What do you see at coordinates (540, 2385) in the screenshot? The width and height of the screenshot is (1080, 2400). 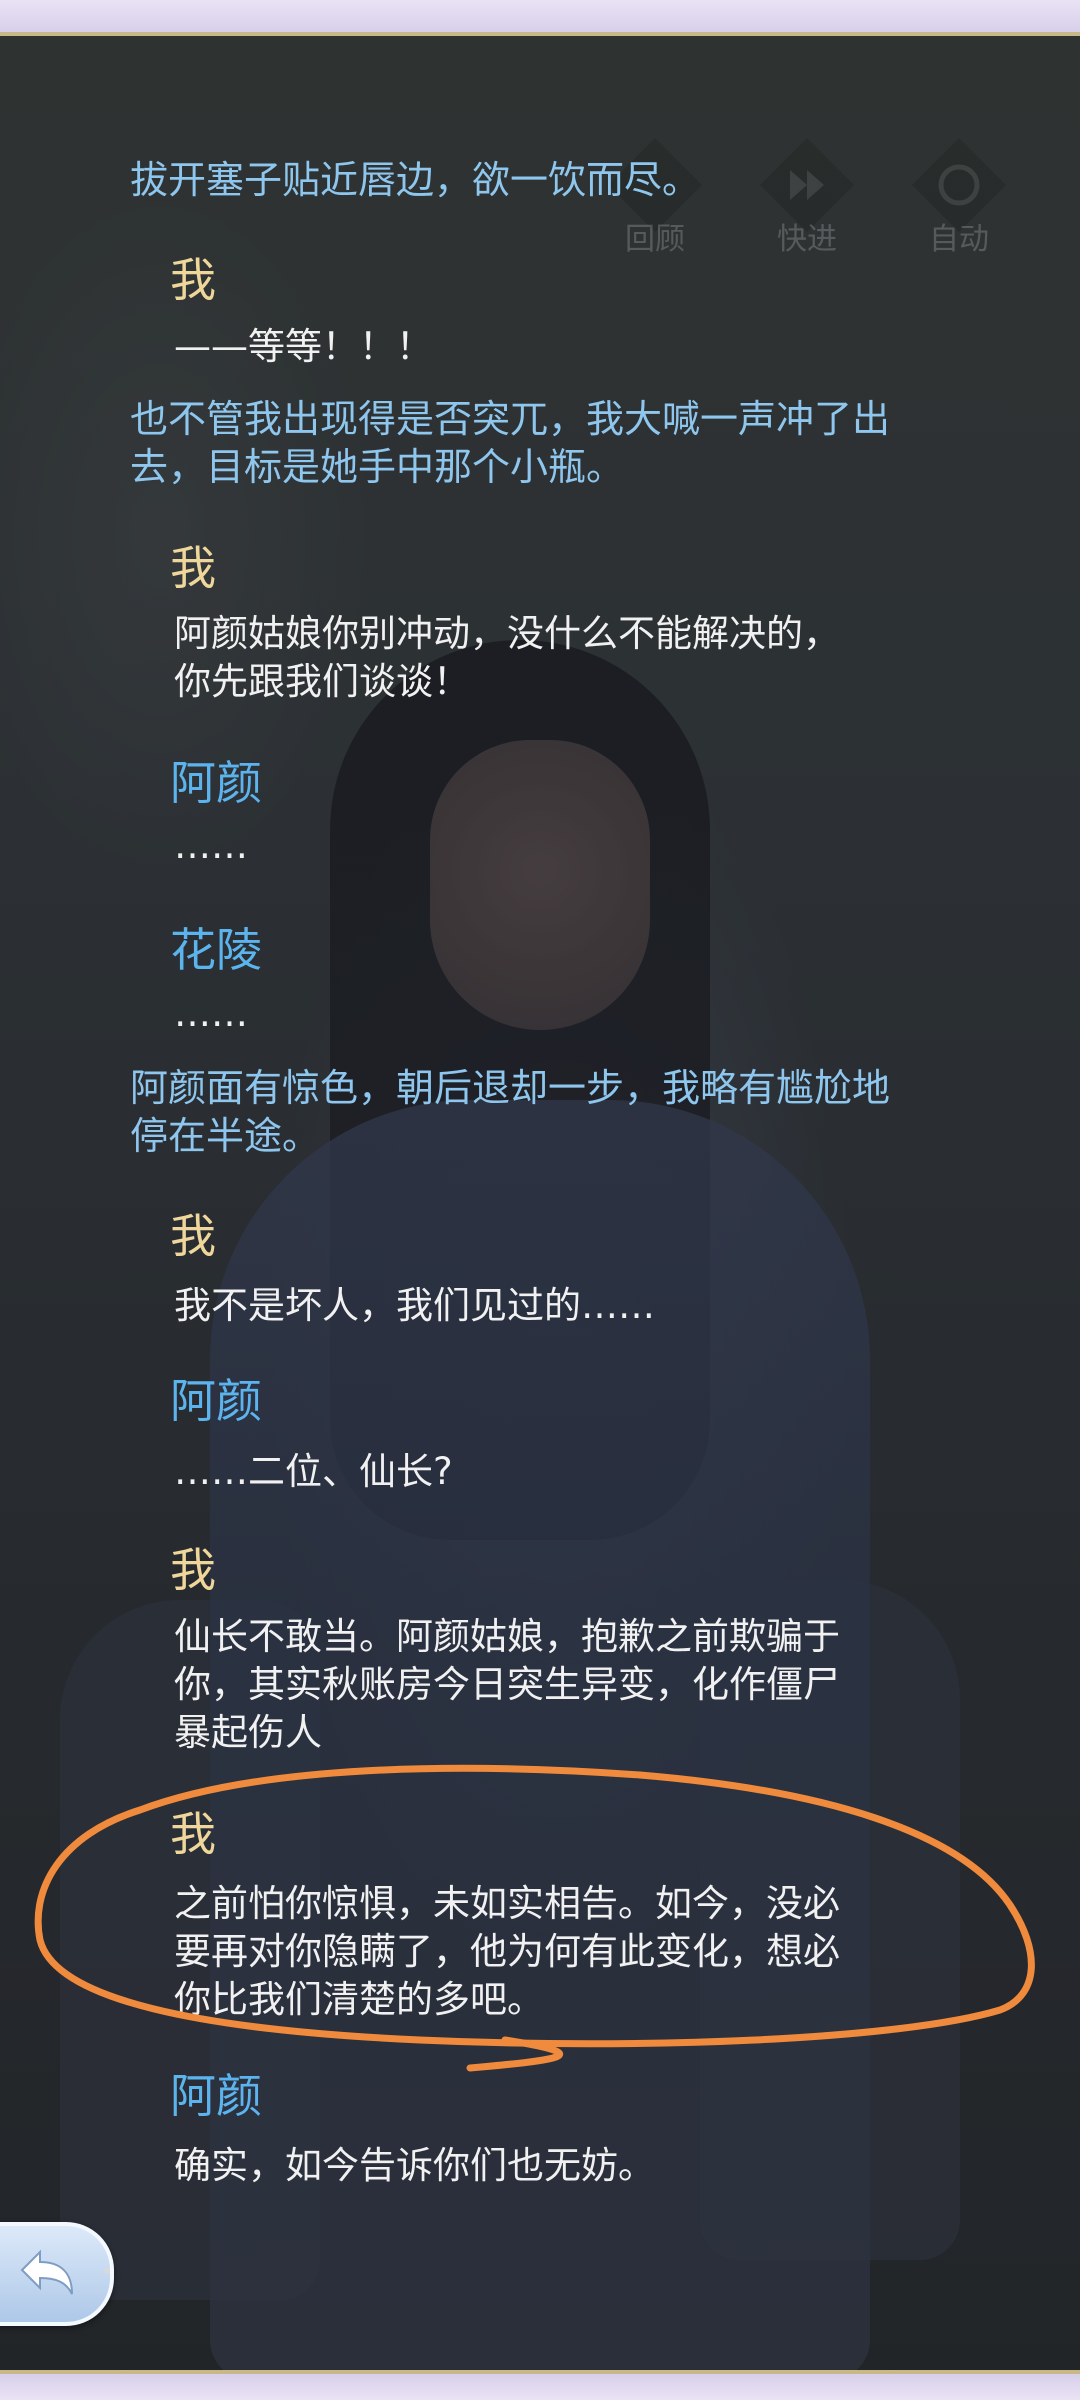 I see `bottom-frame` at bounding box center [540, 2385].